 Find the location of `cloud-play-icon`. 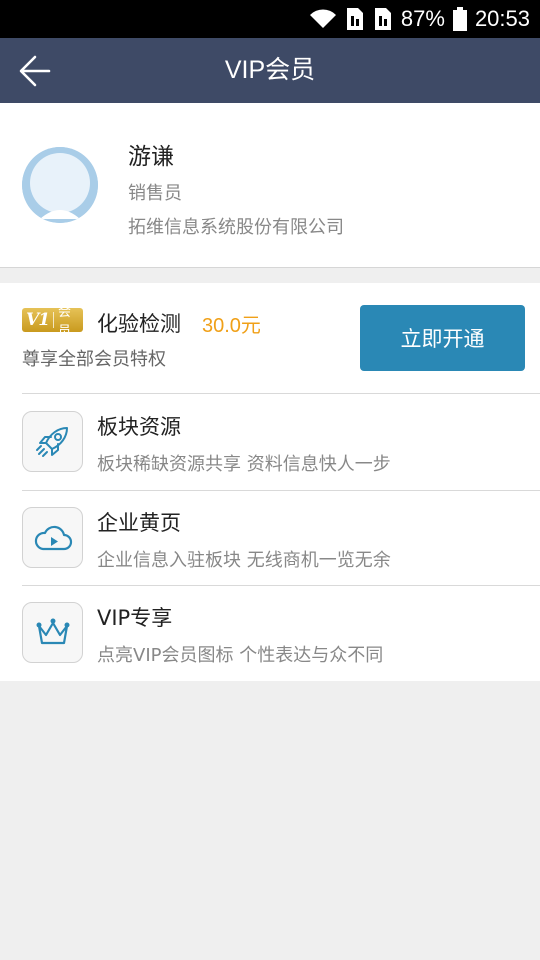

cloud-play-icon is located at coordinates (53, 537).